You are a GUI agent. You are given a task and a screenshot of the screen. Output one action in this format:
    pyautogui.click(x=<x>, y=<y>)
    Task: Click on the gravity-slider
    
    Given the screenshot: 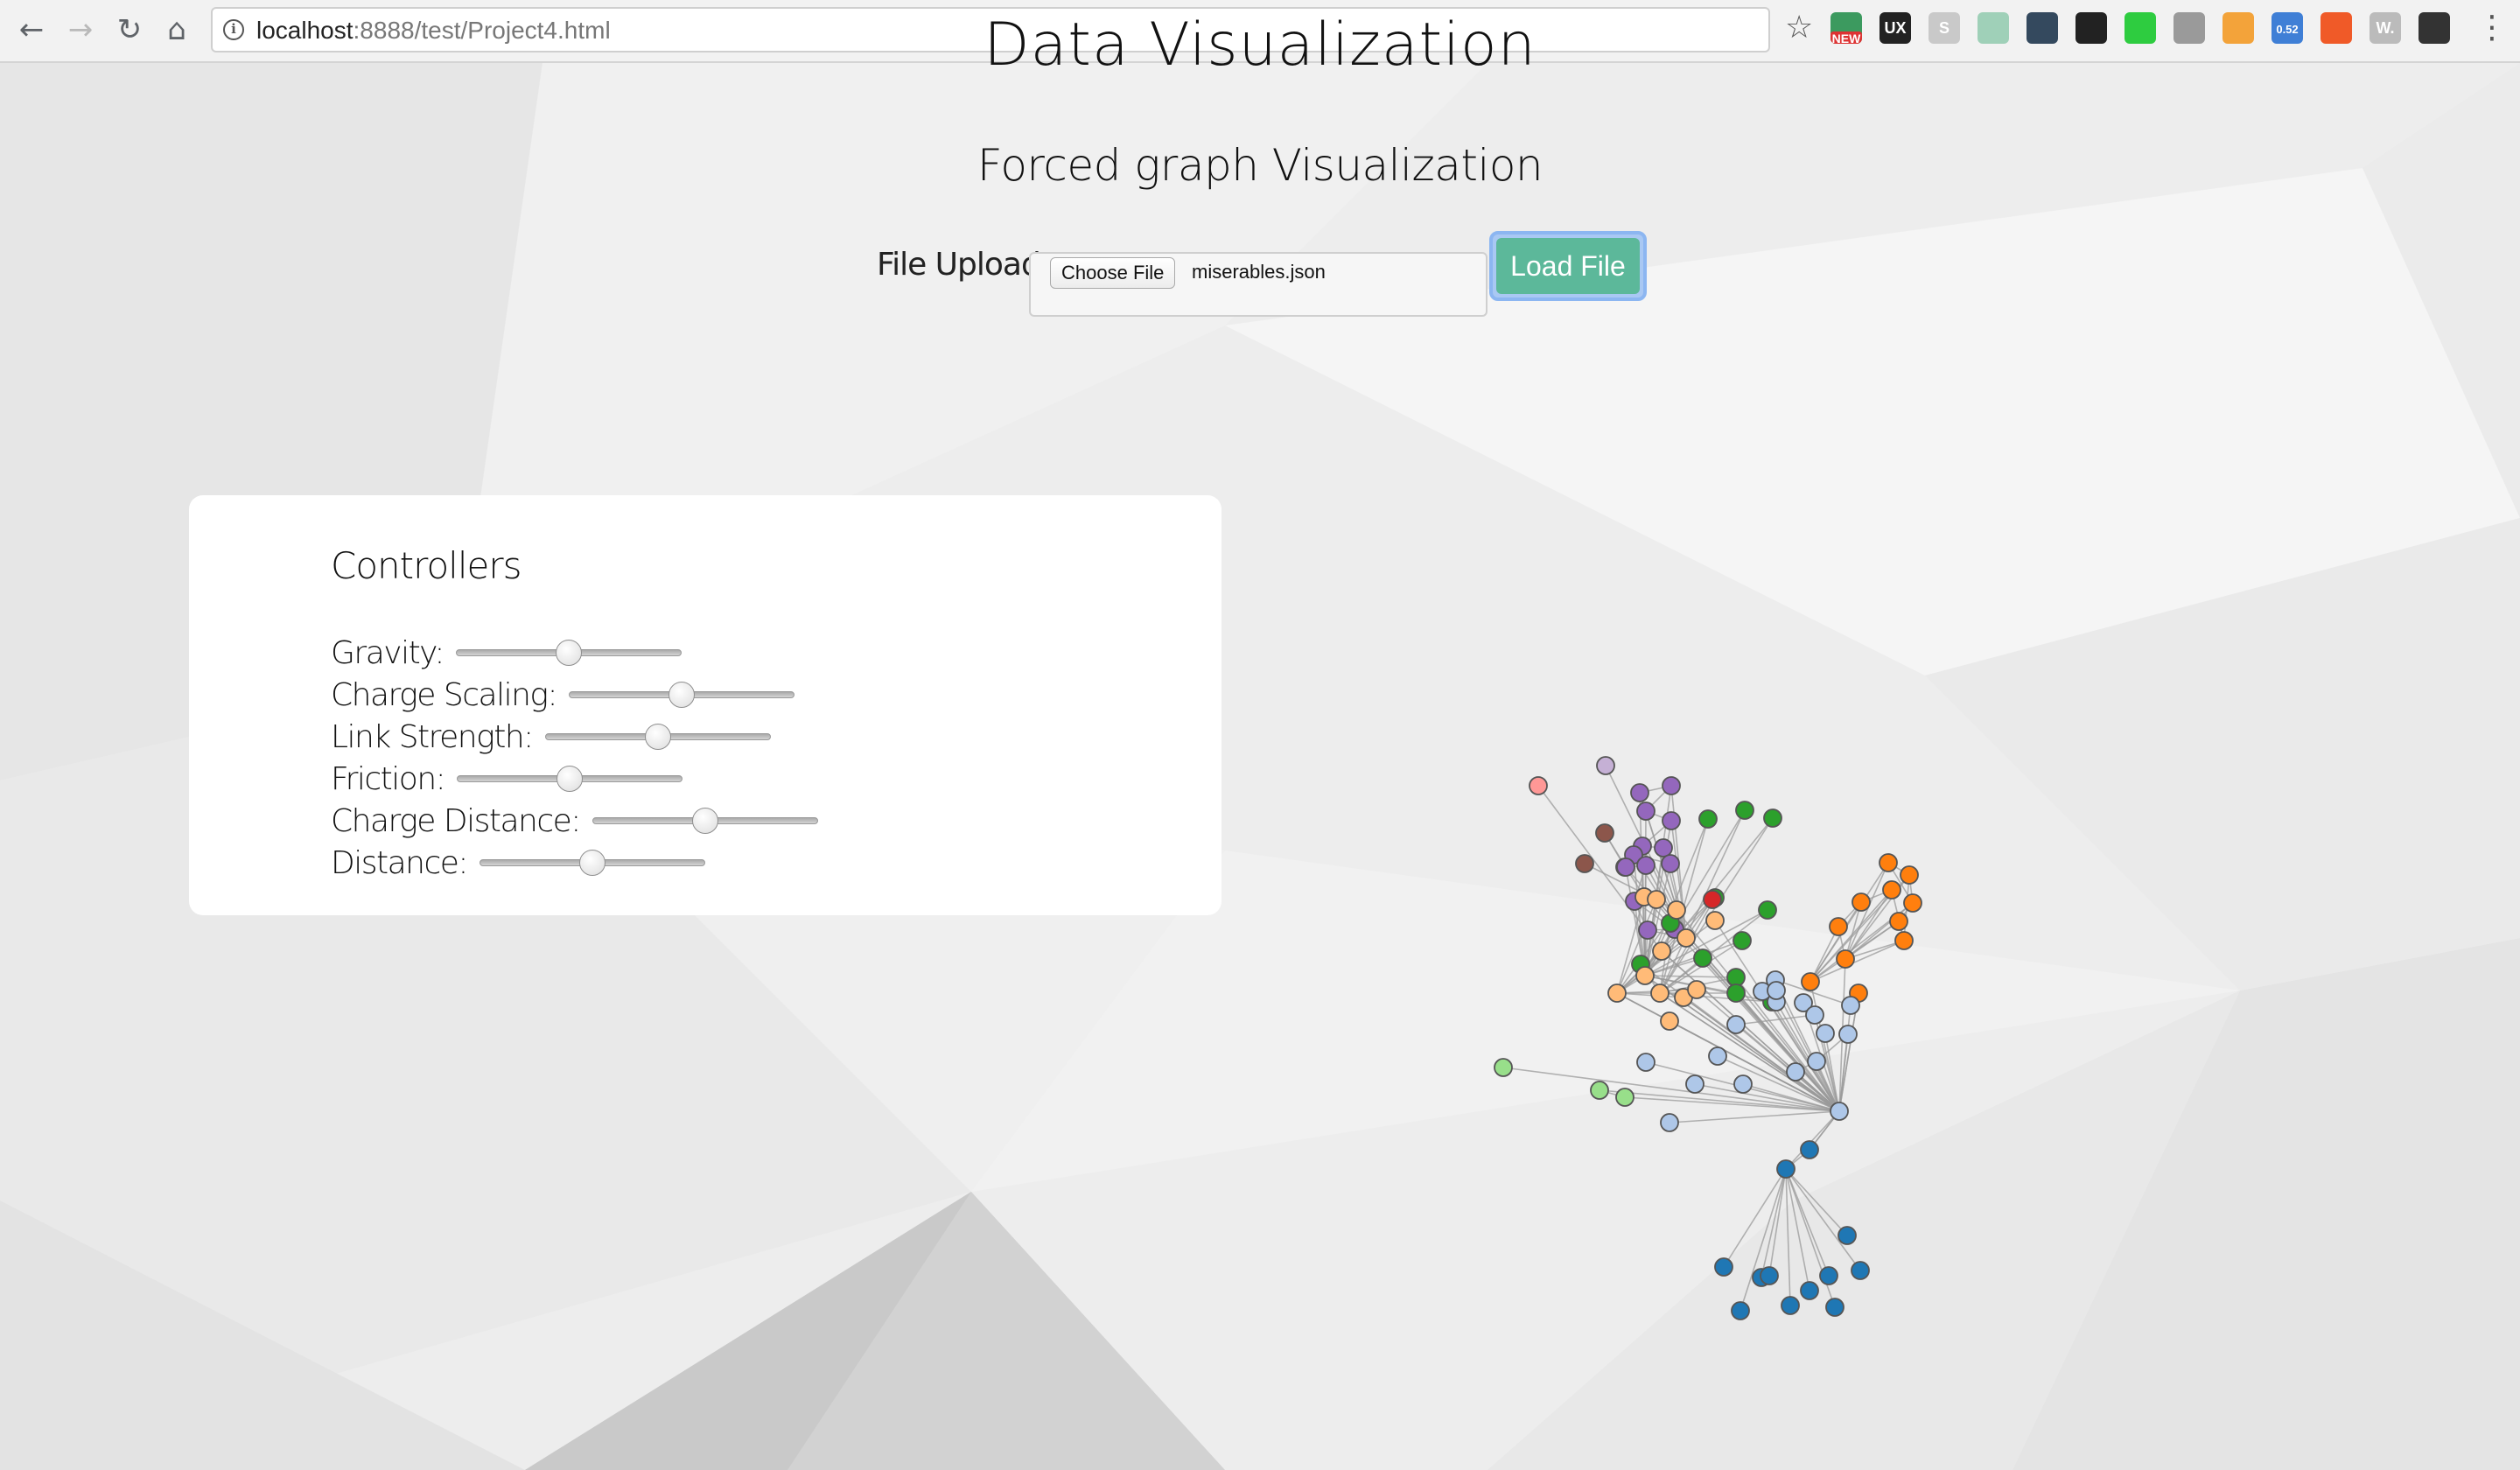 What is the action you would take?
    pyautogui.click(x=569, y=653)
    